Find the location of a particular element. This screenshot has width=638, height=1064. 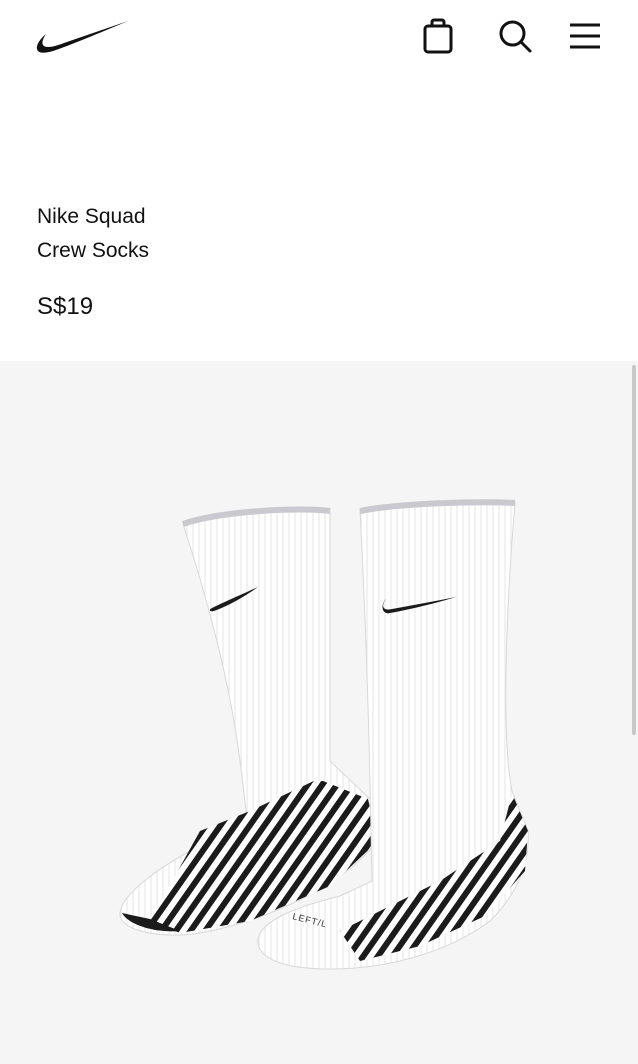

search-icon is located at coordinates (515, 36).